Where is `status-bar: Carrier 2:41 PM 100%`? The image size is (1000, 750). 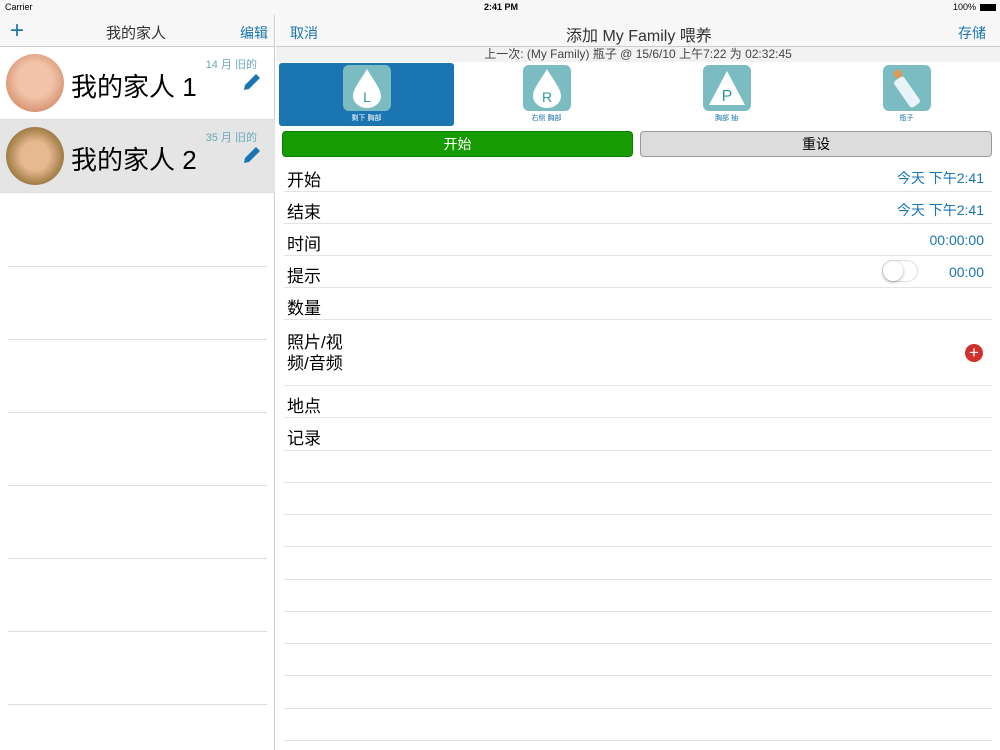 status-bar: Carrier 2:41 PM 100% is located at coordinates (500, 7).